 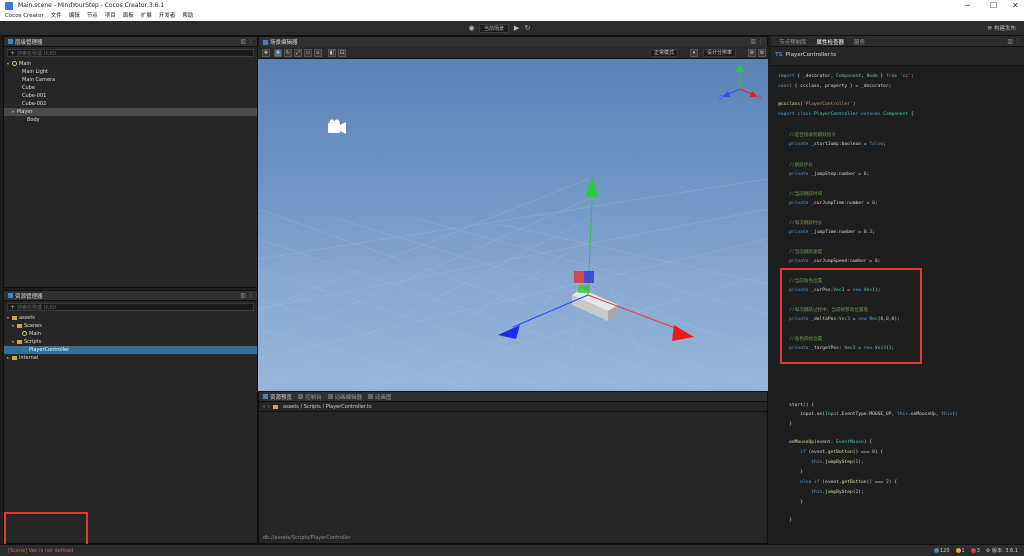 What do you see at coordinates (266, 53) in the screenshot?
I see `hand-tool-icon: ✥` at bounding box center [266, 53].